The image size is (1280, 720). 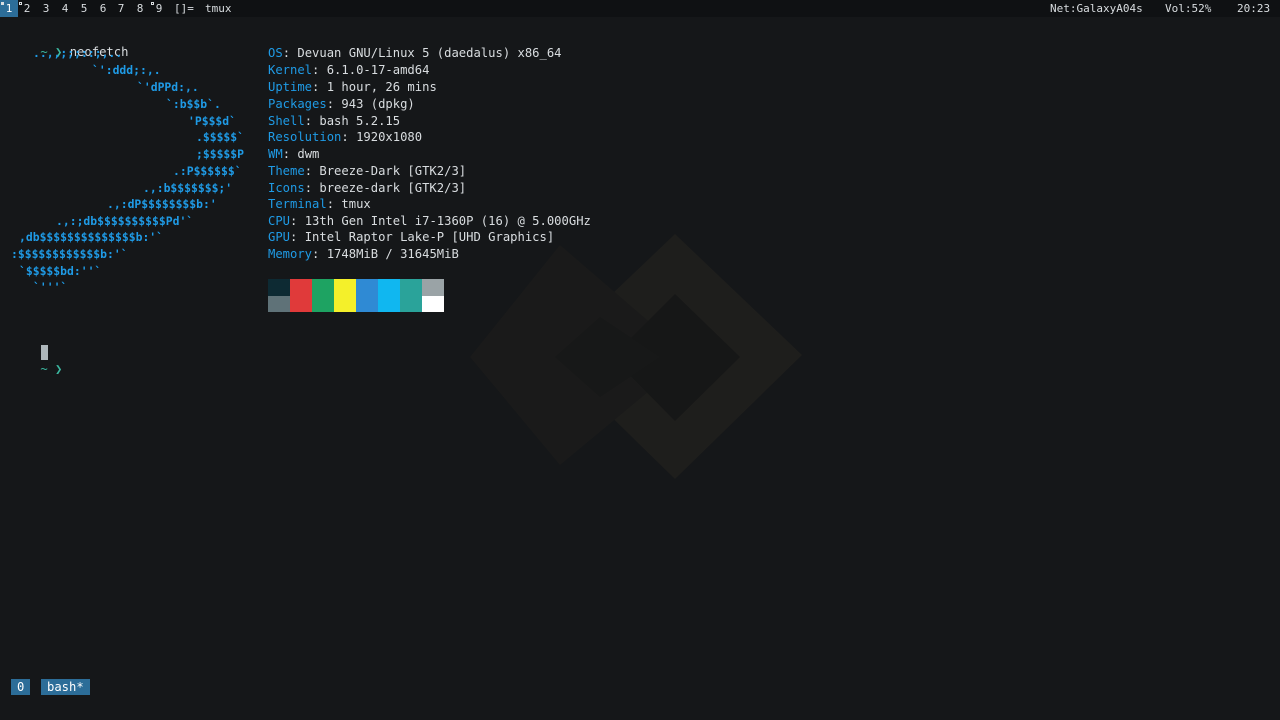 I want to click on tag-label: 8, so click(x=140, y=8).